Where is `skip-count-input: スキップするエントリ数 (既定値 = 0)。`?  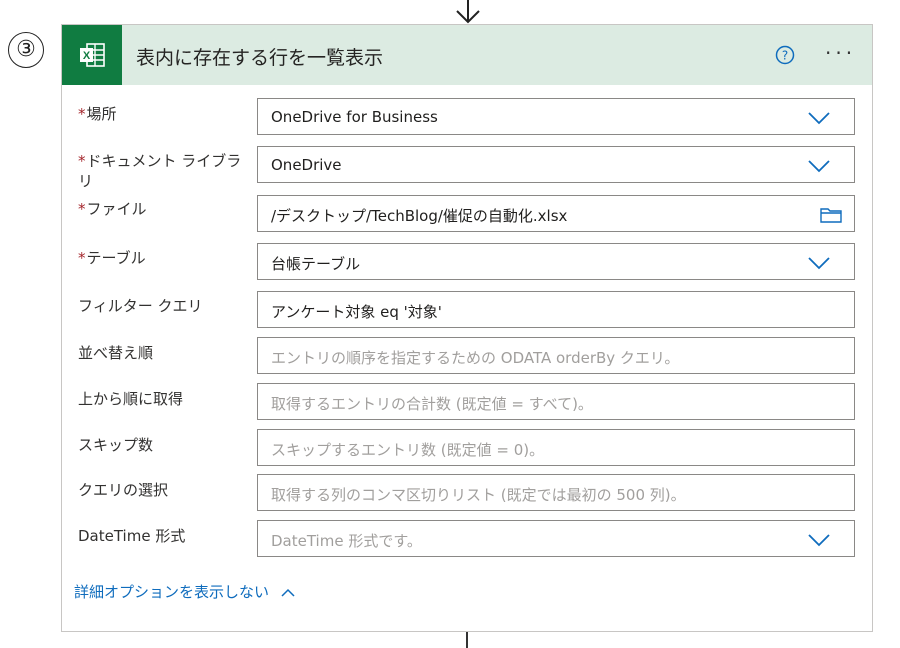 skip-count-input: スキップするエントリ数 (既定値 = 0)。 is located at coordinates (556, 447).